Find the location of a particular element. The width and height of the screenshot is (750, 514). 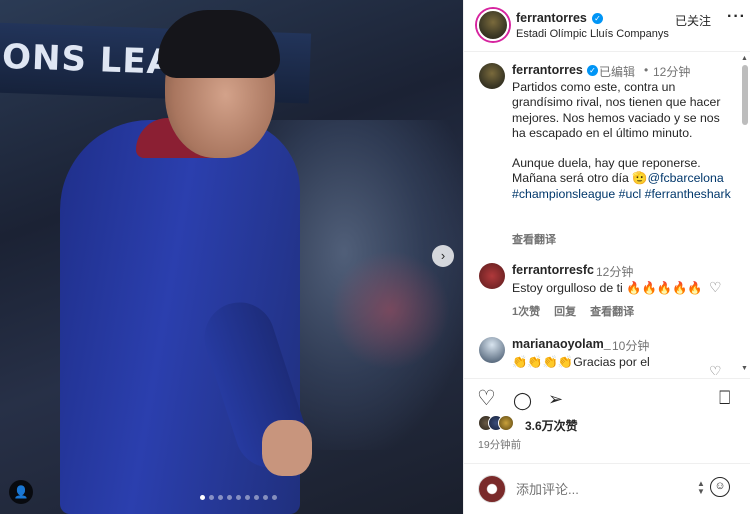

comment-text: 👏👏👏👏Gracias por el is located at coordinates (581, 362).